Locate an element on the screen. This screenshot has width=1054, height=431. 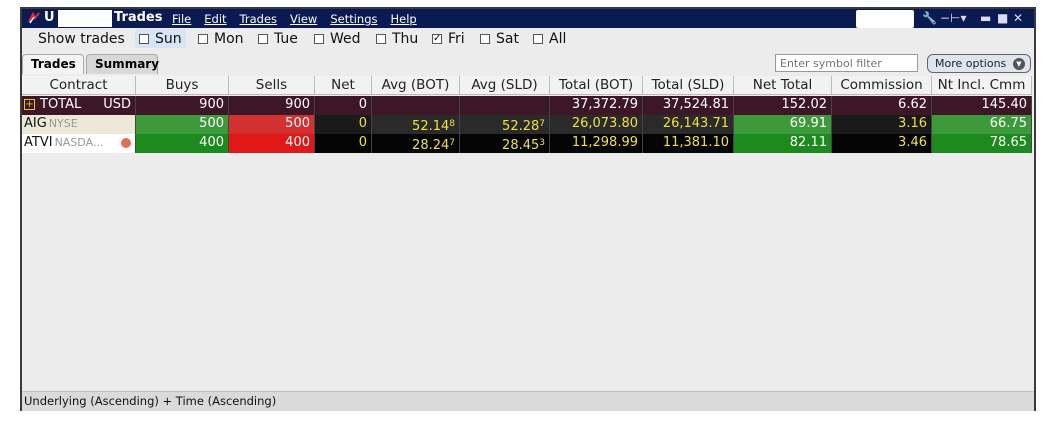
avg-bot-cell: 52.148 is located at coordinates (416, 124).